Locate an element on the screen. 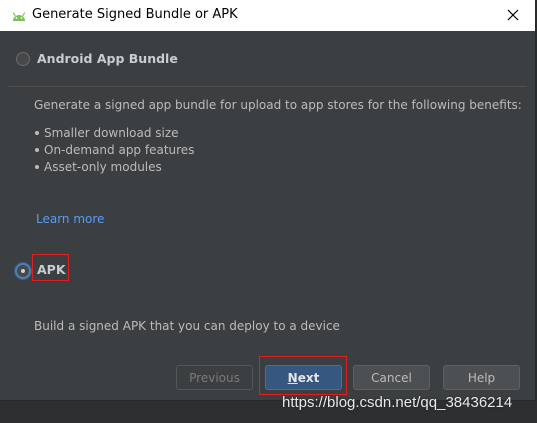 The height and width of the screenshot is (423, 537). list-item: Asset-only modules is located at coordinates (114, 166).